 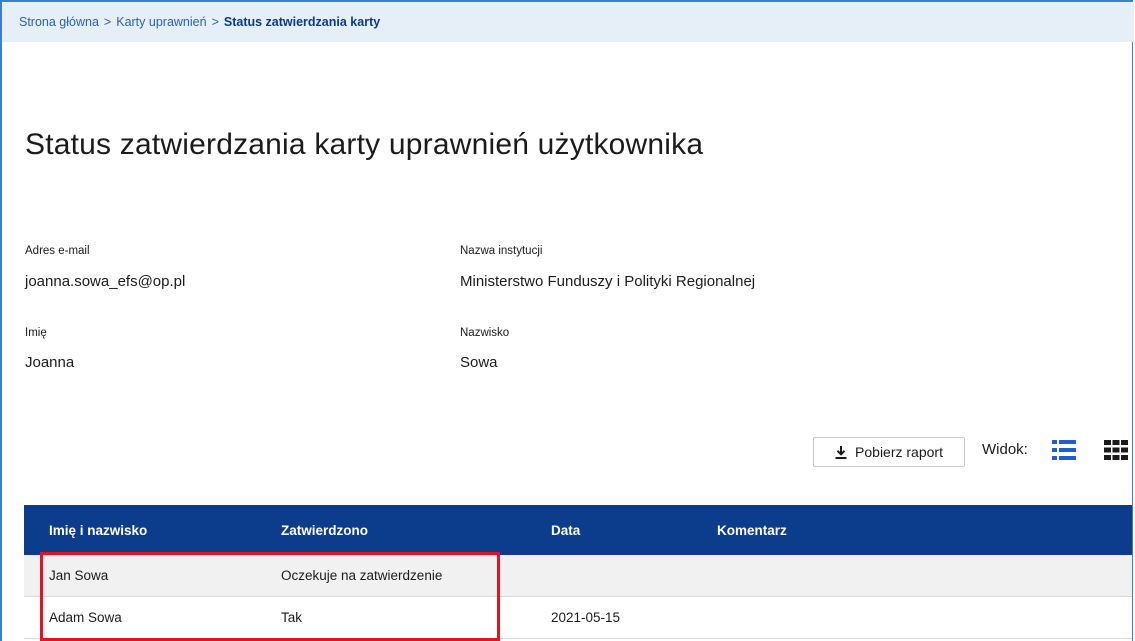 I want to click on download-icon, so click(x=841, y=452).